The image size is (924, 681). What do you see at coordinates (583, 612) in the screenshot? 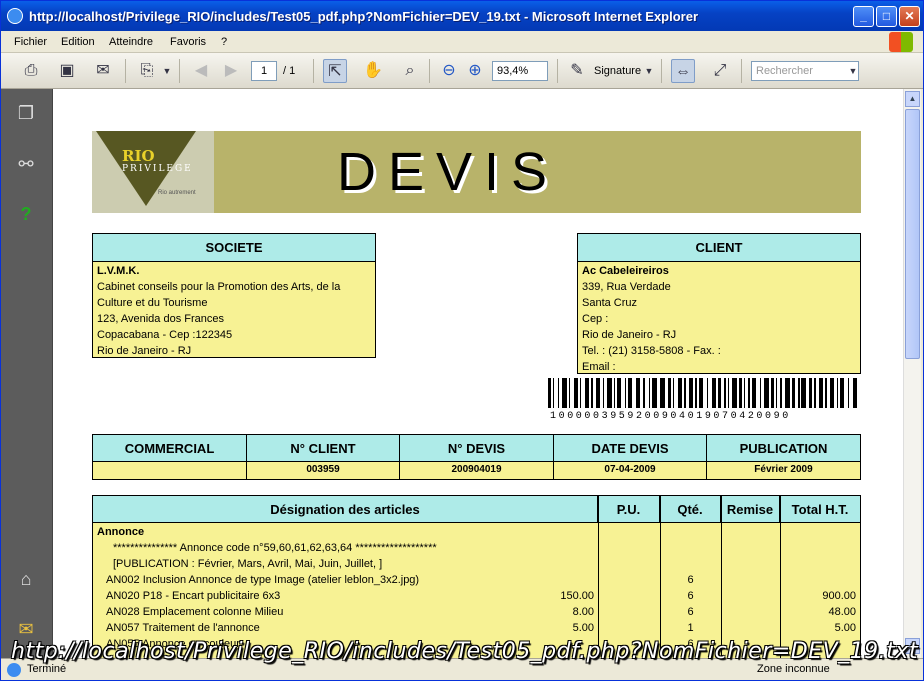
I see `cell-pu: 8.00` at bounding box center [583, 612].